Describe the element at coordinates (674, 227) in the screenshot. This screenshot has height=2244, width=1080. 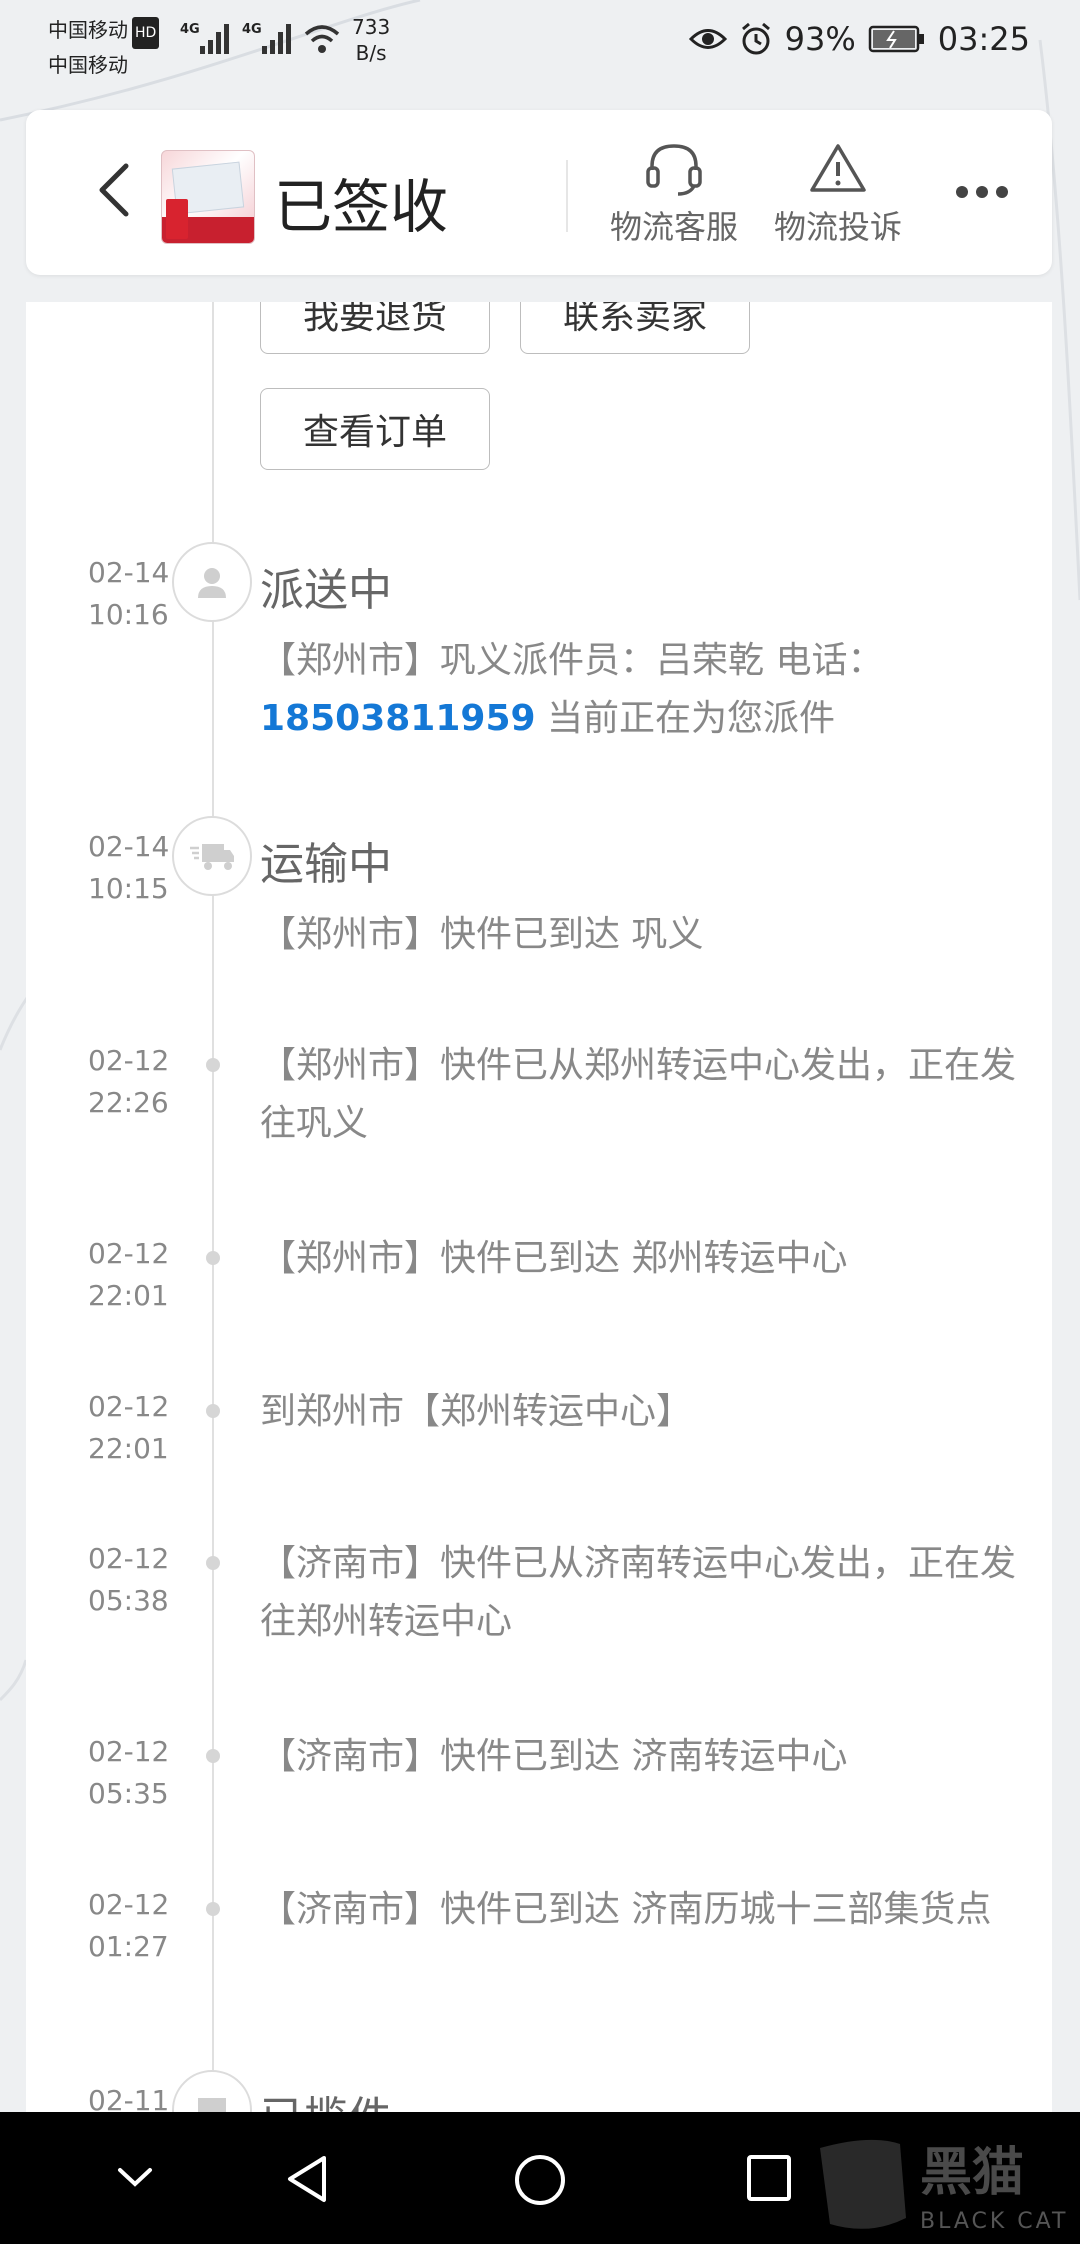
I see `service-label: 物流客服` at that location.